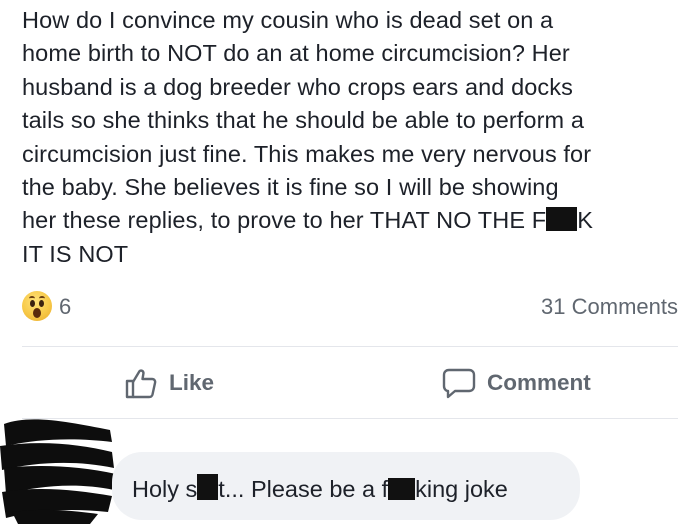  What do you see at coordinates (539, 382) in the screenshot?
I see `comment-label: Comment` at bounding box center [539, 382].